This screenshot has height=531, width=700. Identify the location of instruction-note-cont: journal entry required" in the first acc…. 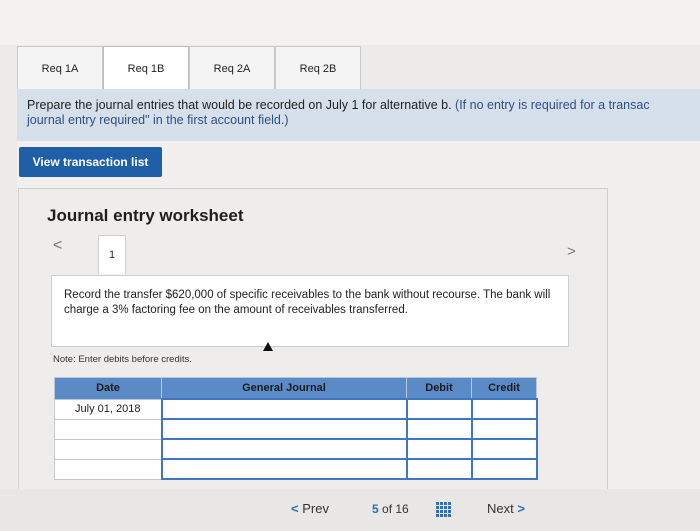
(158, 120).